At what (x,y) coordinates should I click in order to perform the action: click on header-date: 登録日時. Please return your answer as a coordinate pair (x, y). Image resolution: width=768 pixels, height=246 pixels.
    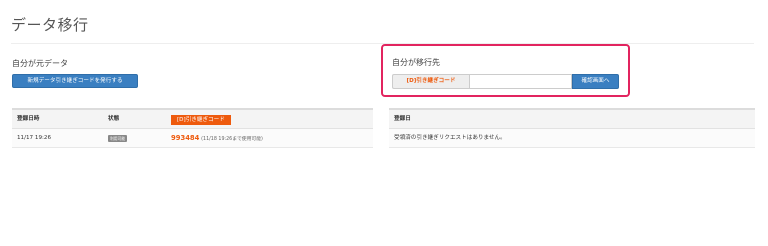
    Looking at the image, I should click on (28, 119).